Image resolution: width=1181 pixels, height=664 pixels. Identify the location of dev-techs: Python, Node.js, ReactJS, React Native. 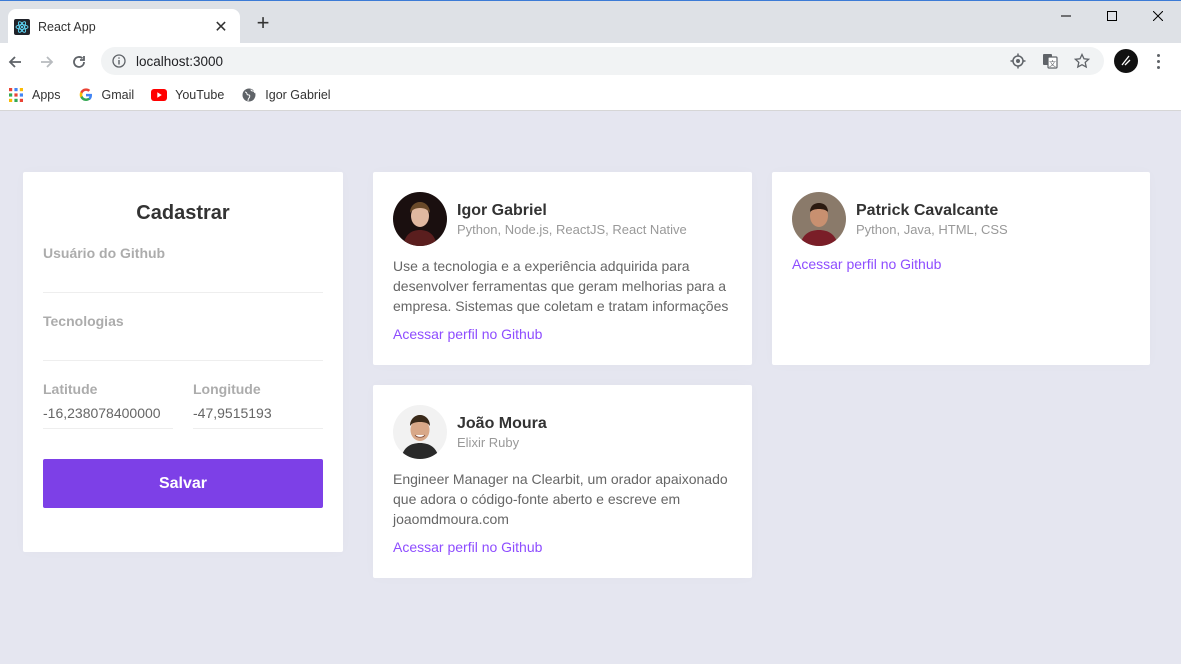
(572, 229).